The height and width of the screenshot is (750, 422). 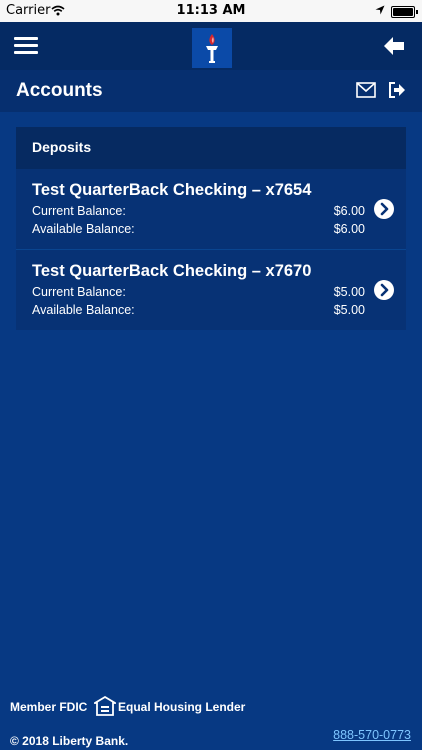 What do you see at coordinates (380, 10) in the screenshot?
I see `location-arrow-icon` at bounding box center [380, 10].